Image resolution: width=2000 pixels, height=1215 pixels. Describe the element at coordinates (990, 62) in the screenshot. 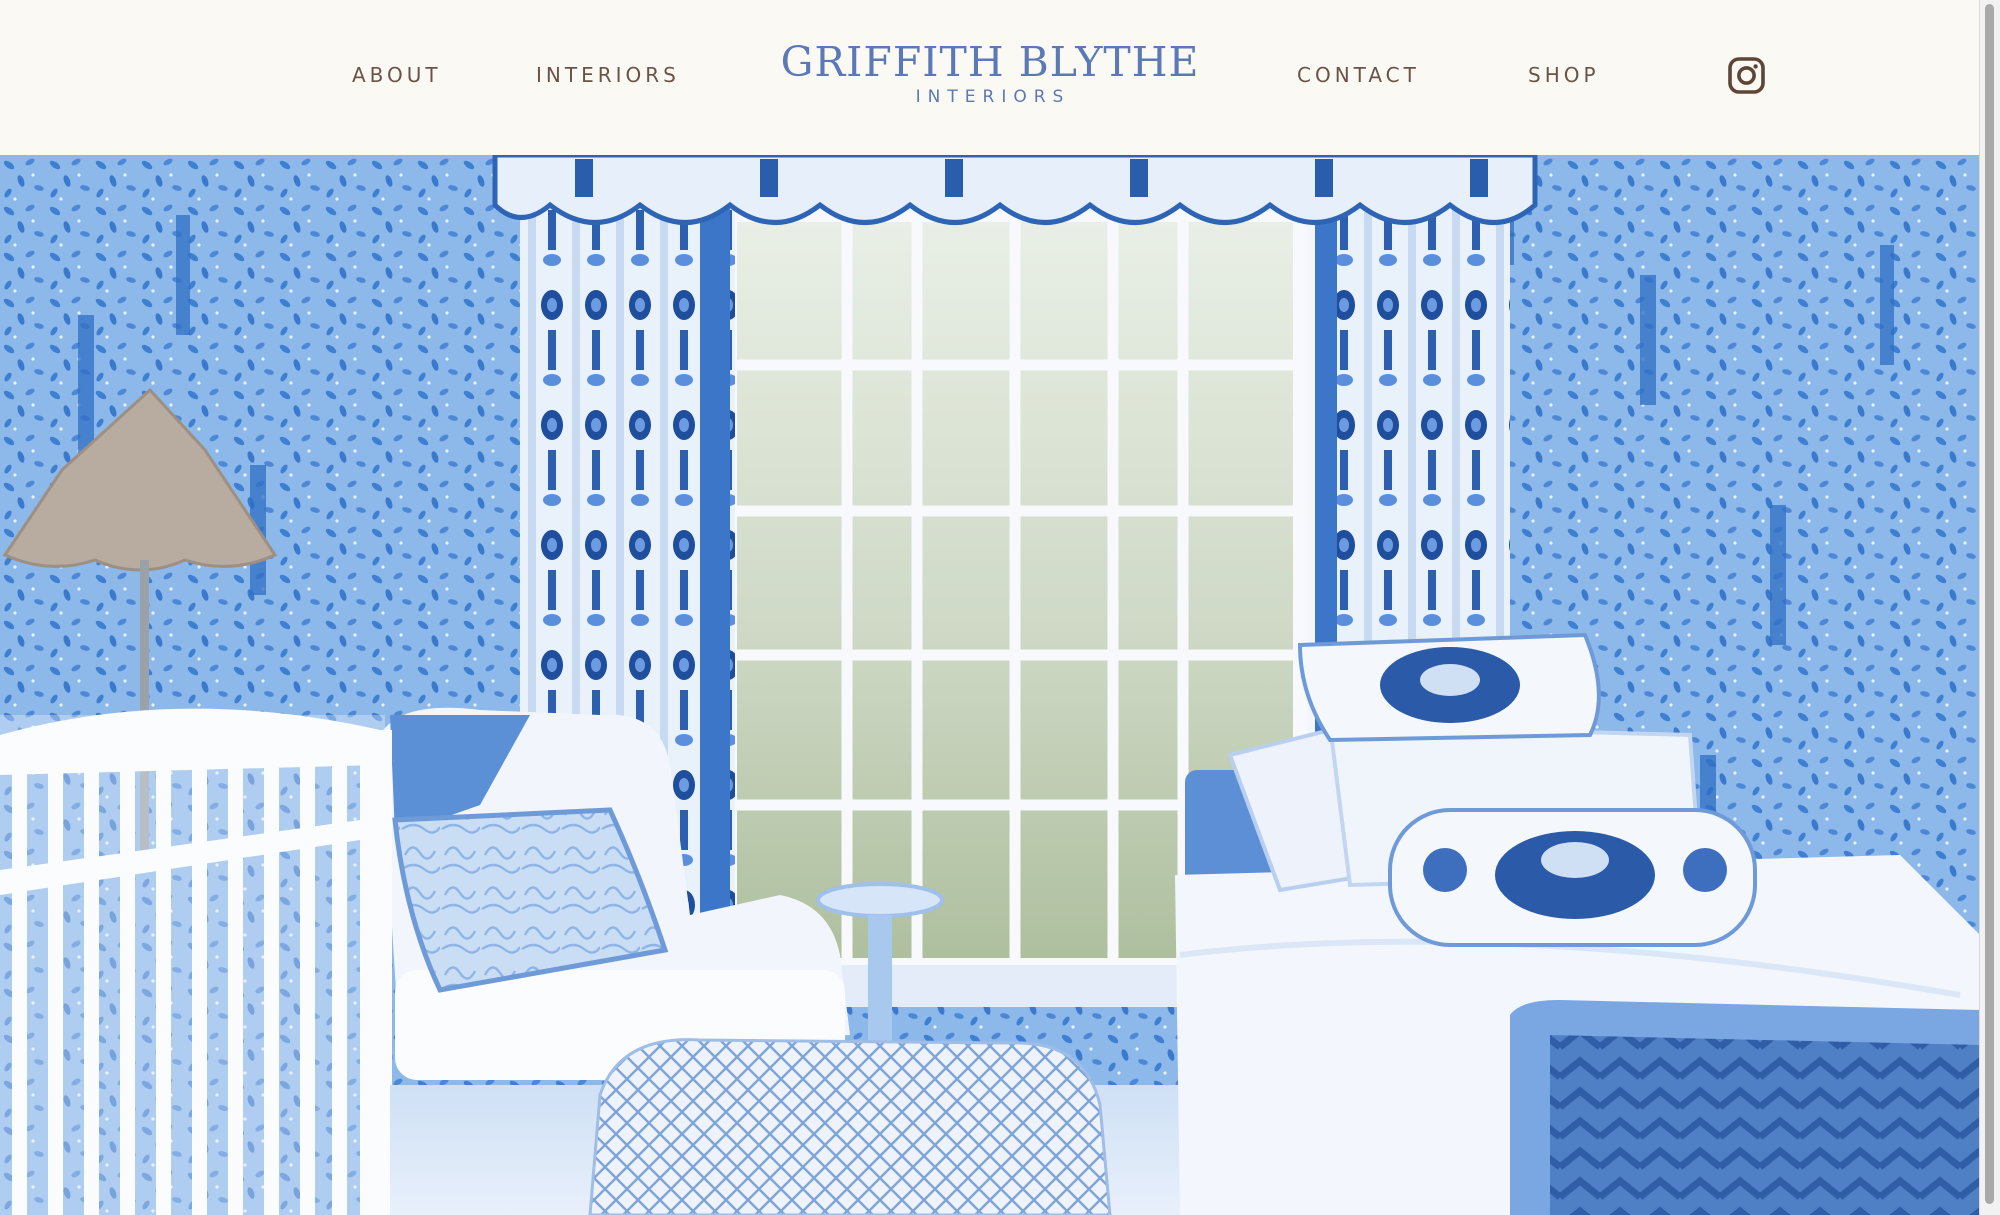

I see `logo-title: GRIFFITH BLYTHE` at that location.